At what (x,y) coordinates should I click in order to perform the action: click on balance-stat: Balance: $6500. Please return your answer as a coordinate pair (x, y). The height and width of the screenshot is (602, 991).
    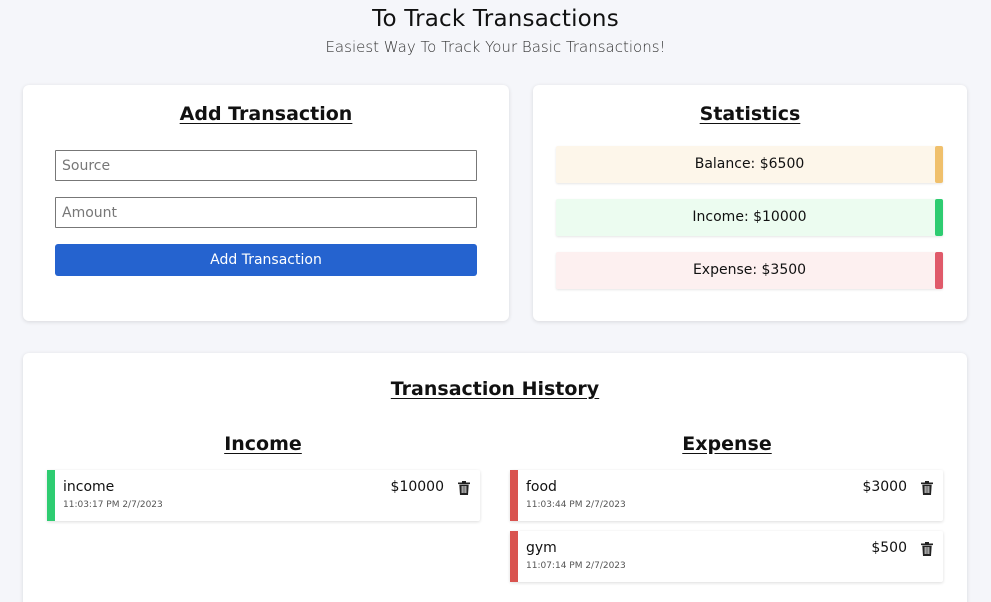
    Looking at the image, I should click on (749, 164).